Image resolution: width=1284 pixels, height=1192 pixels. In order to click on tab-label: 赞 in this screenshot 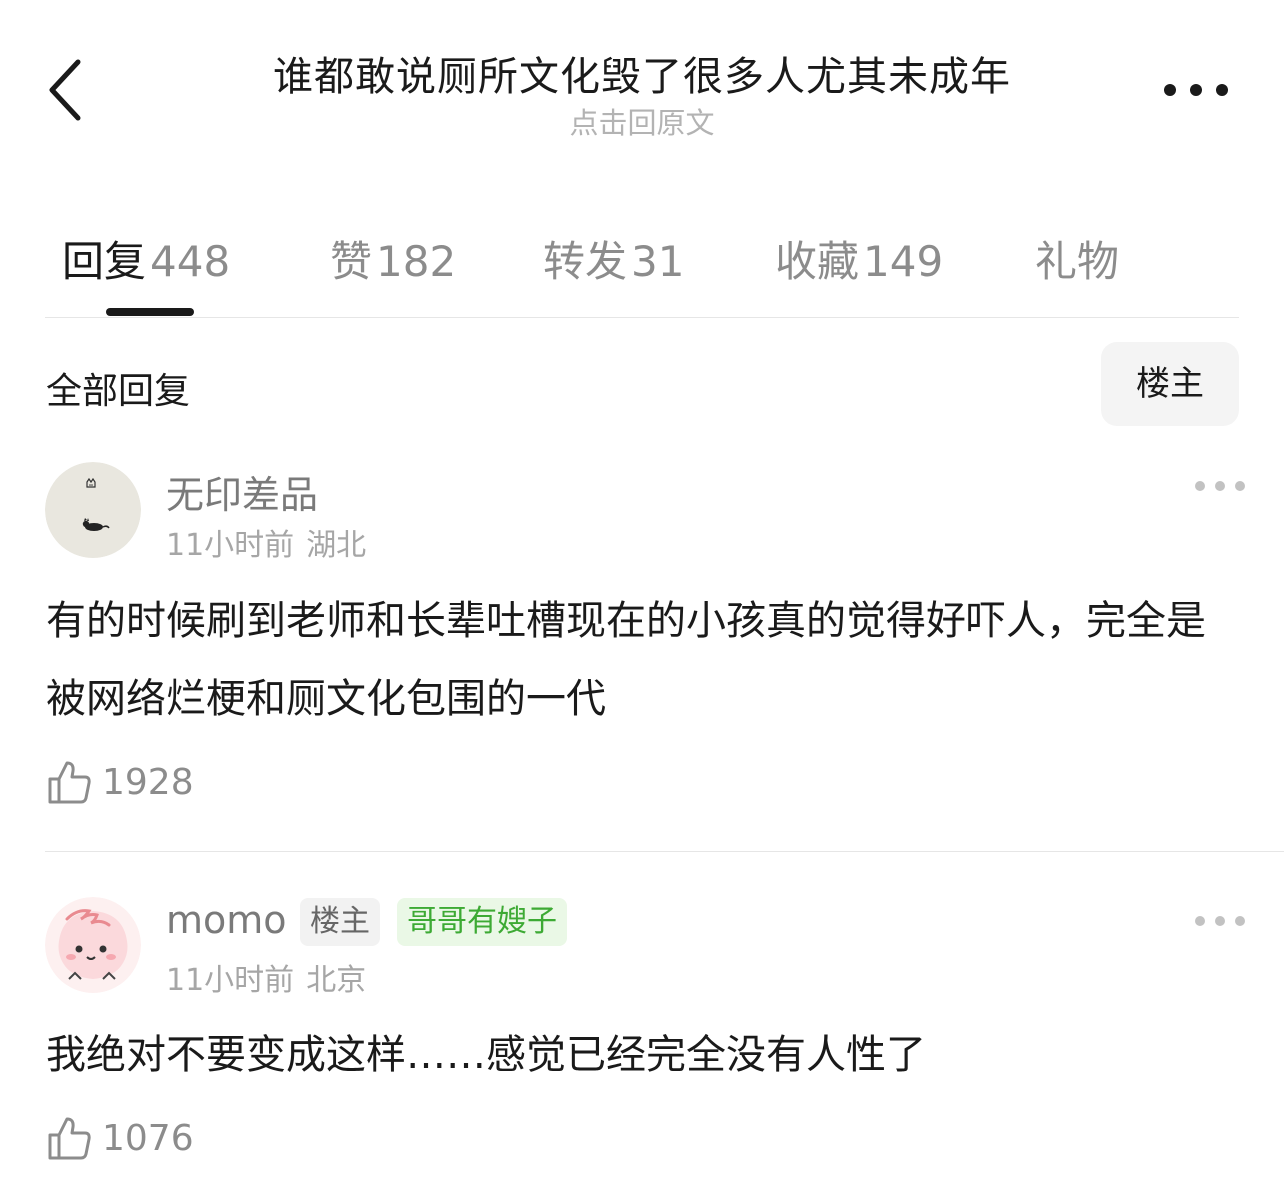, I will do `click(351, 261)`.